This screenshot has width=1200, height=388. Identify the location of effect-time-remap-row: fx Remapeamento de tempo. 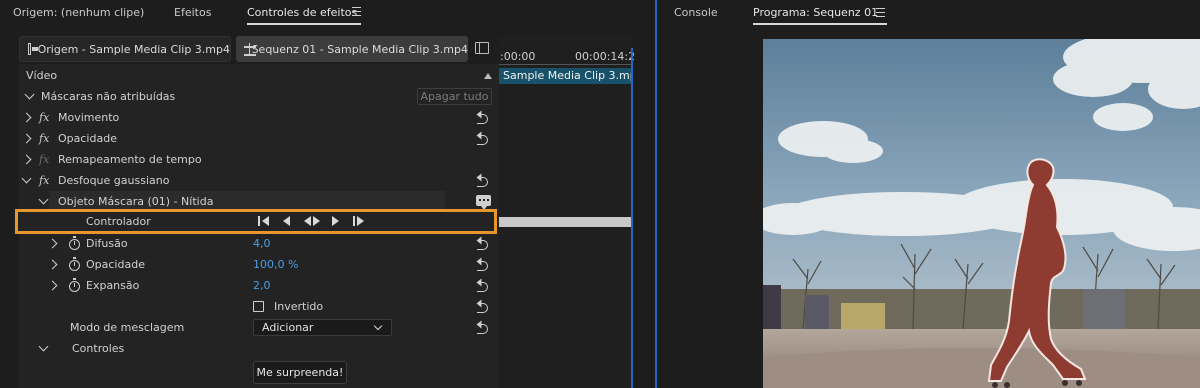
(257, 159).